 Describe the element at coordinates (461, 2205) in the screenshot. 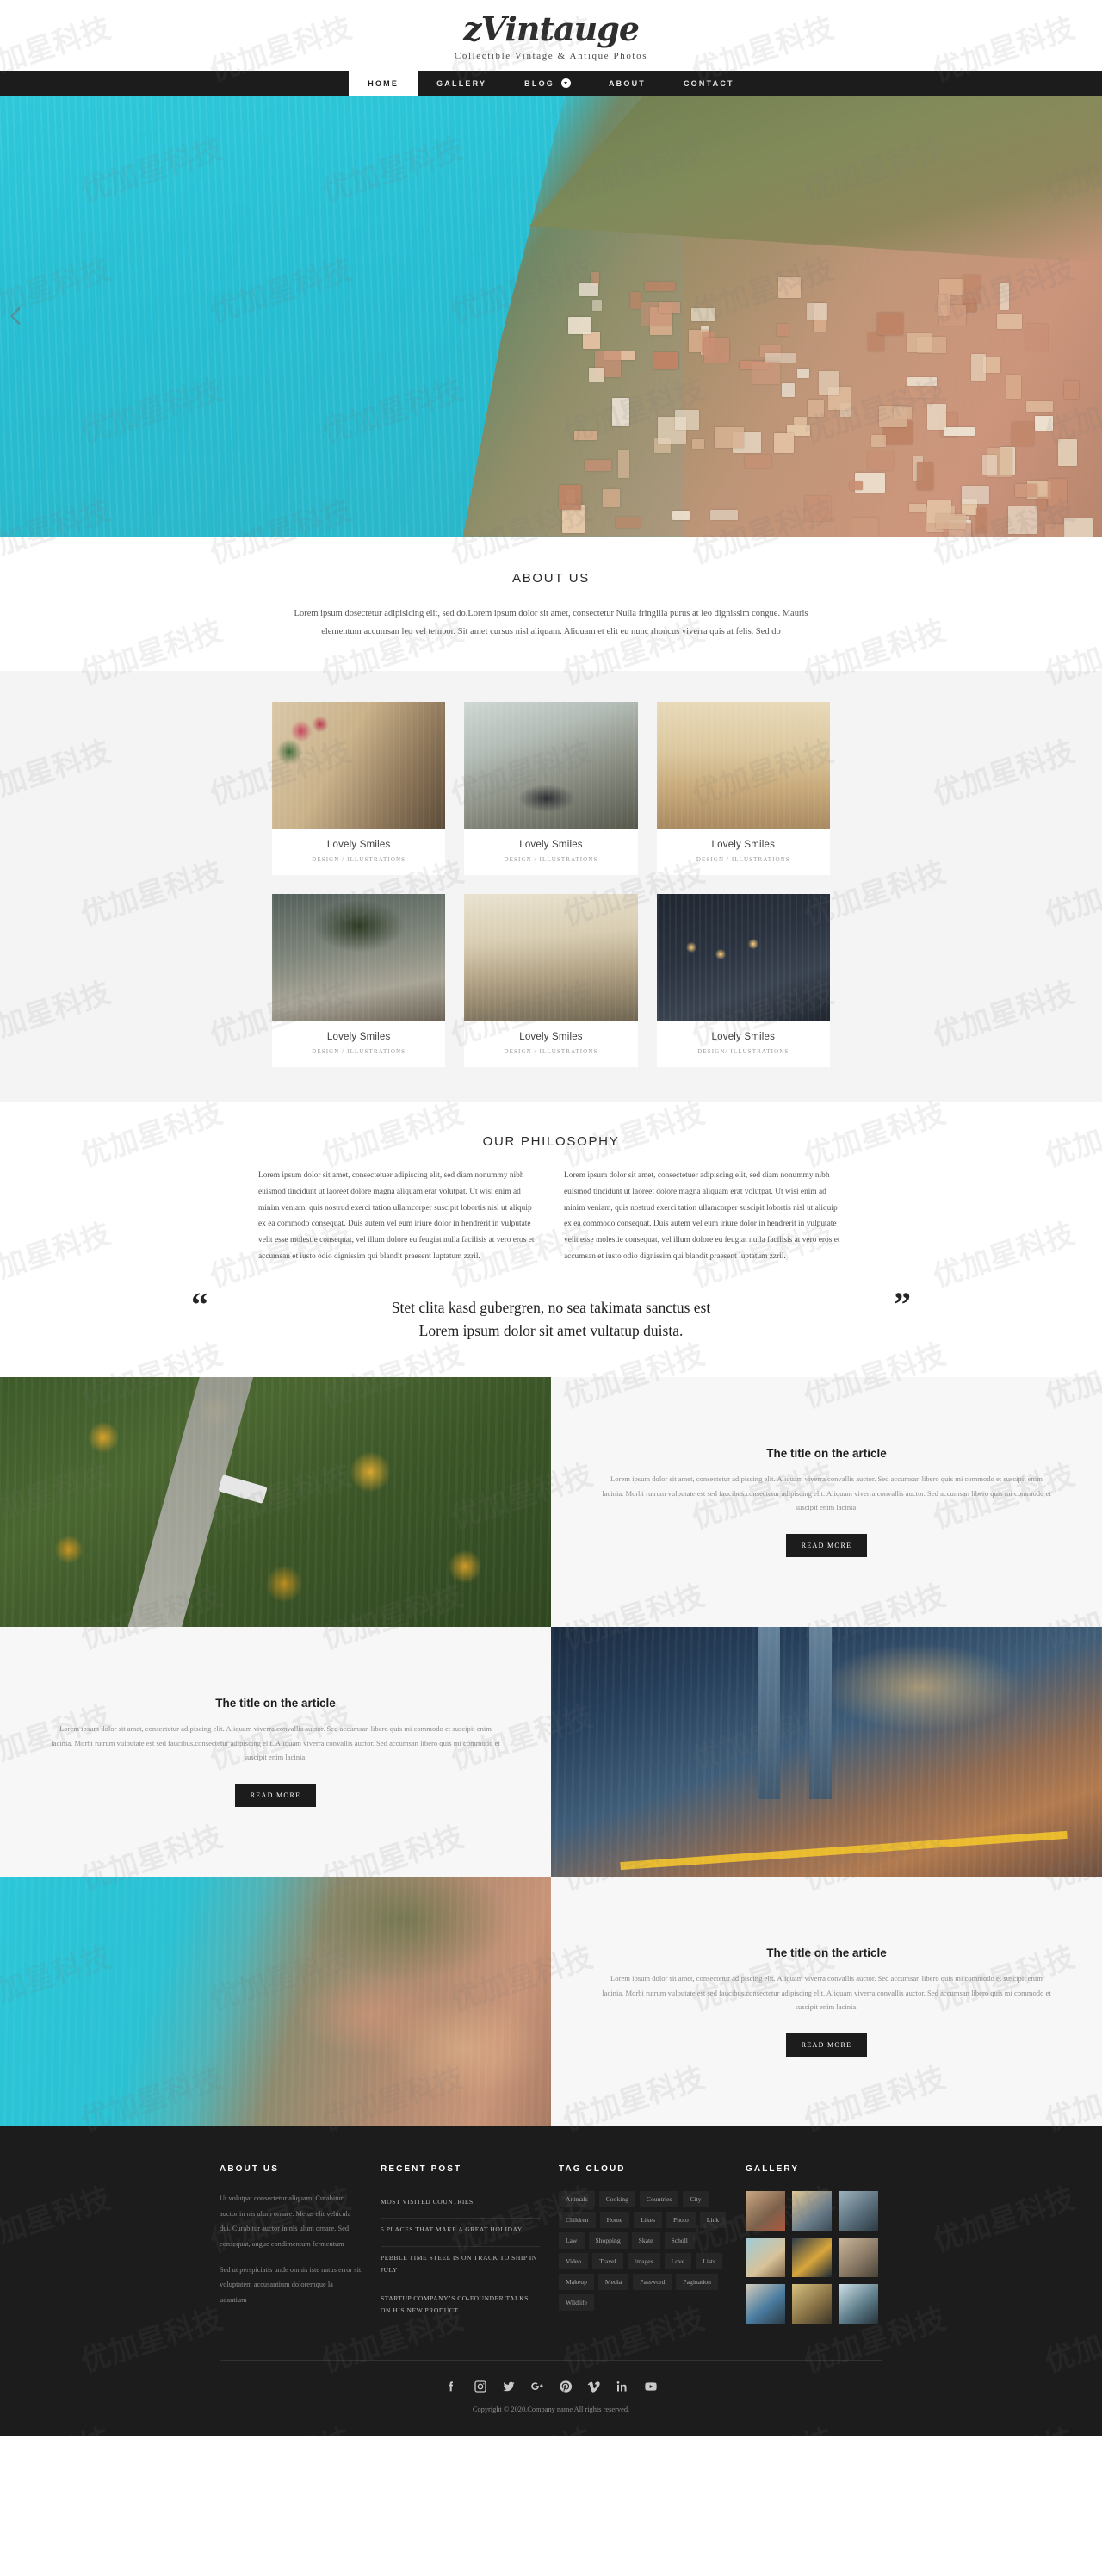

I see `recent-post-link: MOST VISITED COUNTRIES` at that location.